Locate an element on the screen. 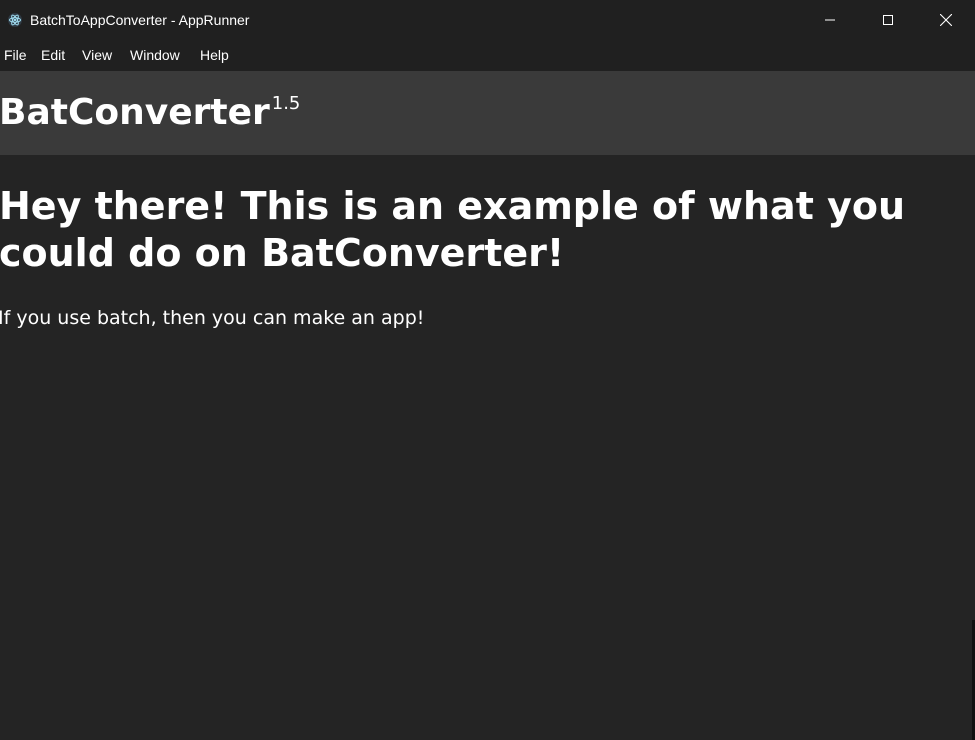 The width and height of the screenshot is (975, 740). electron-atom-icon is located at coordinates (15, 20).